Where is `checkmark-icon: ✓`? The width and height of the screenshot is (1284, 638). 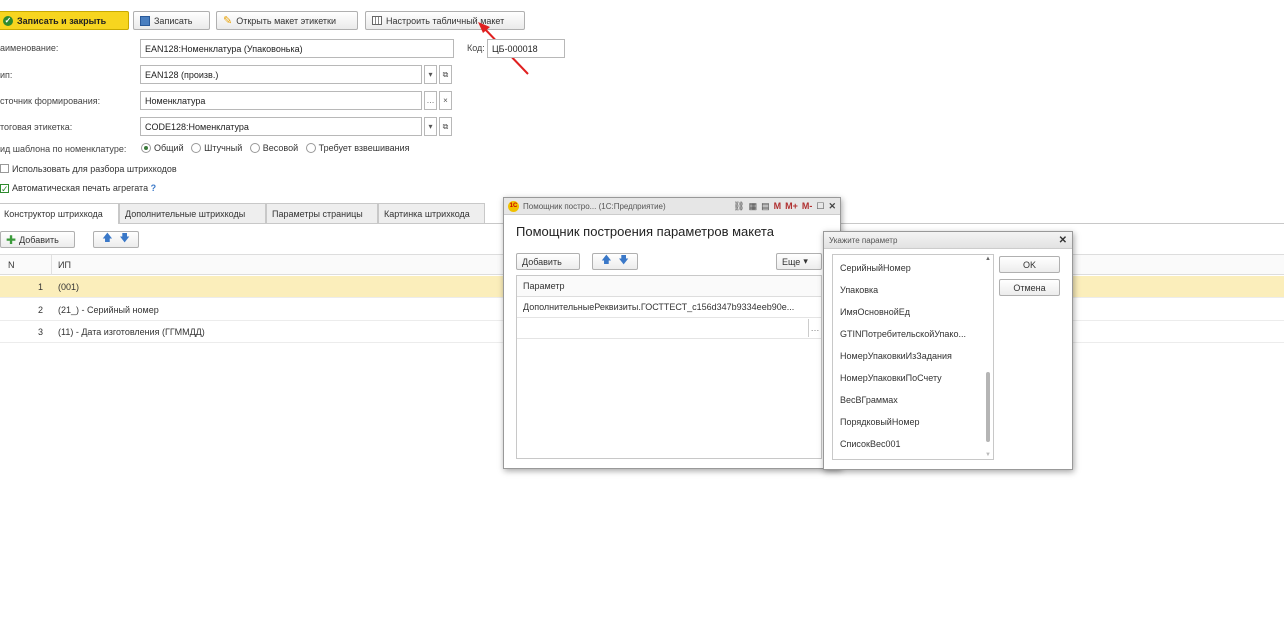
checkmark-icon: ✓ is located at coordinates (4, 189).